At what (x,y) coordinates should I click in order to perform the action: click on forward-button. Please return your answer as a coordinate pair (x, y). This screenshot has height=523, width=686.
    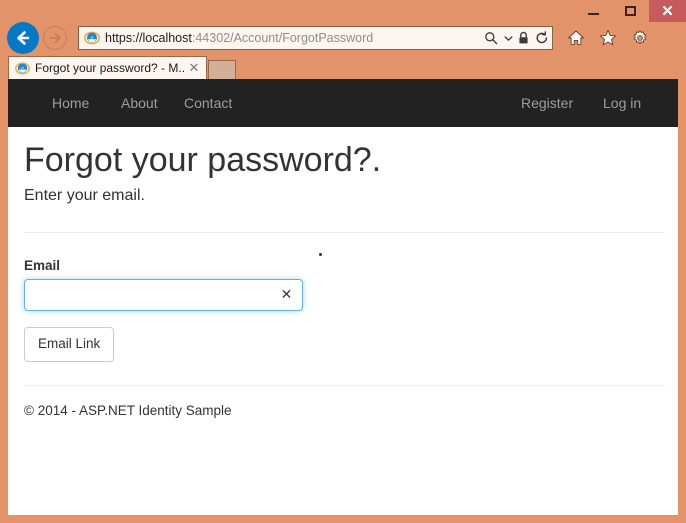
    Looking at the image, I should click on (55, 38).